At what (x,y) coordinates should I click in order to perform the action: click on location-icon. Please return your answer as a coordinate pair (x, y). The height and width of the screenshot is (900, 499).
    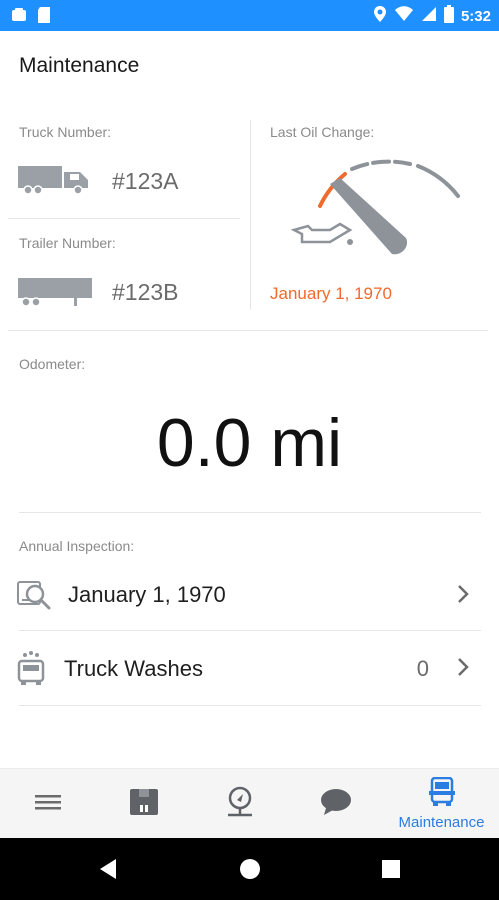
    Looking at the image, I should click on (240, 804).